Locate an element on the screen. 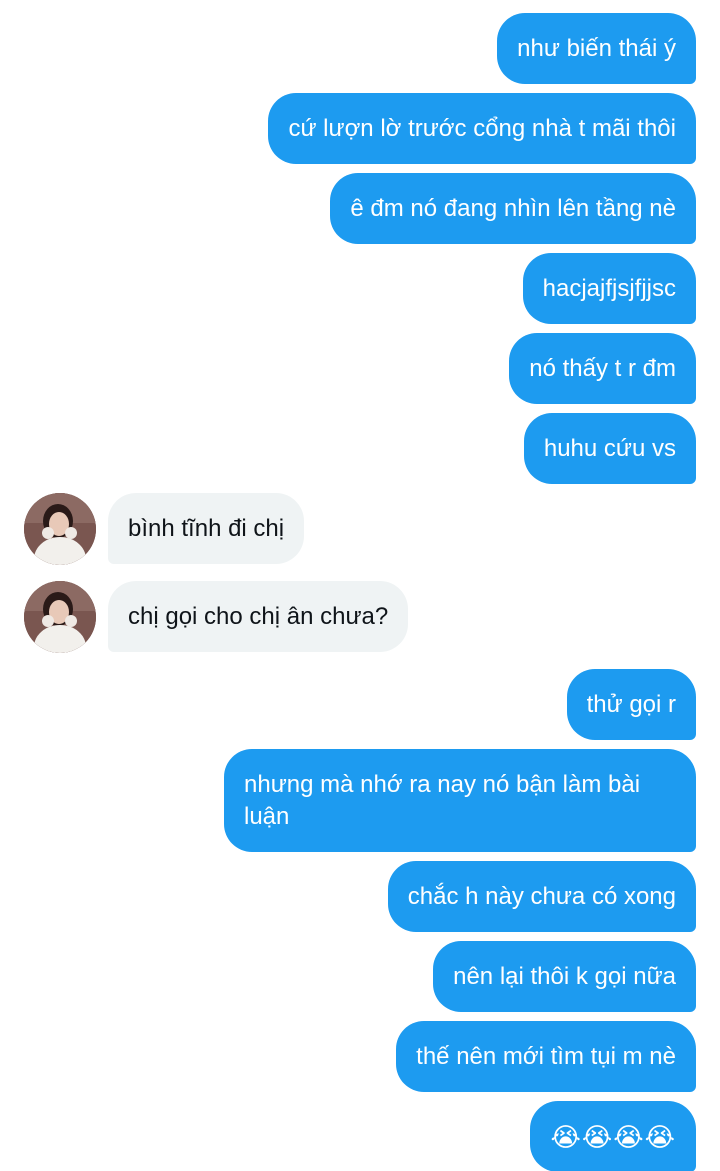 The width and height of the screenshot is (720, 1171). message-bubble-sent: chắc h này chưa có xong is located at coordinates (541, 896).